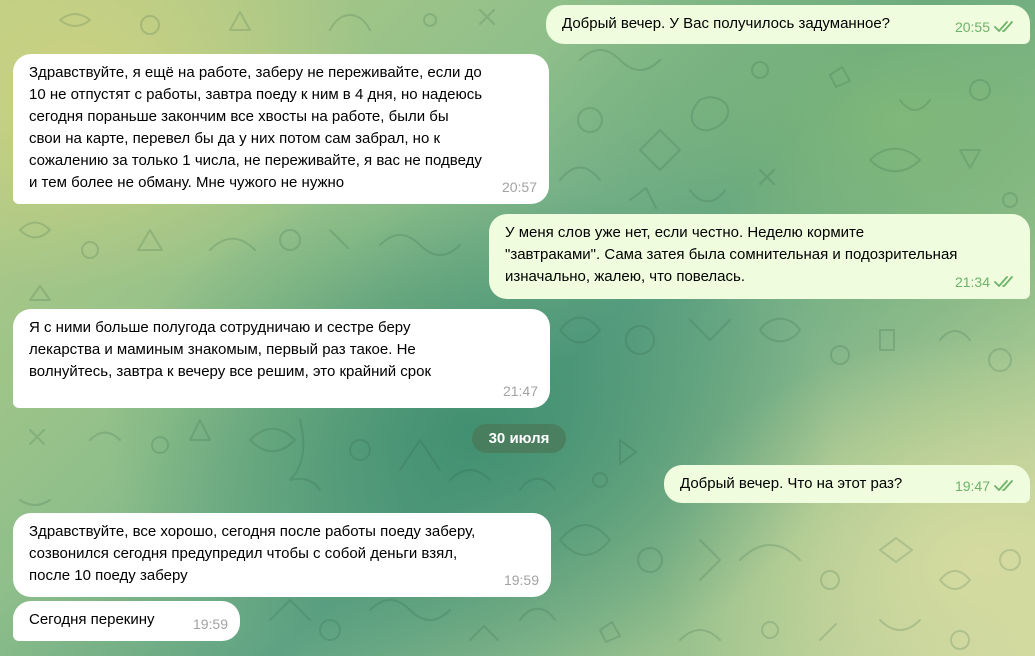  What do you see at coordinates (972, 27) in the screenshot?
I see `message-time: 20:55` at bounding box center [972, 27].